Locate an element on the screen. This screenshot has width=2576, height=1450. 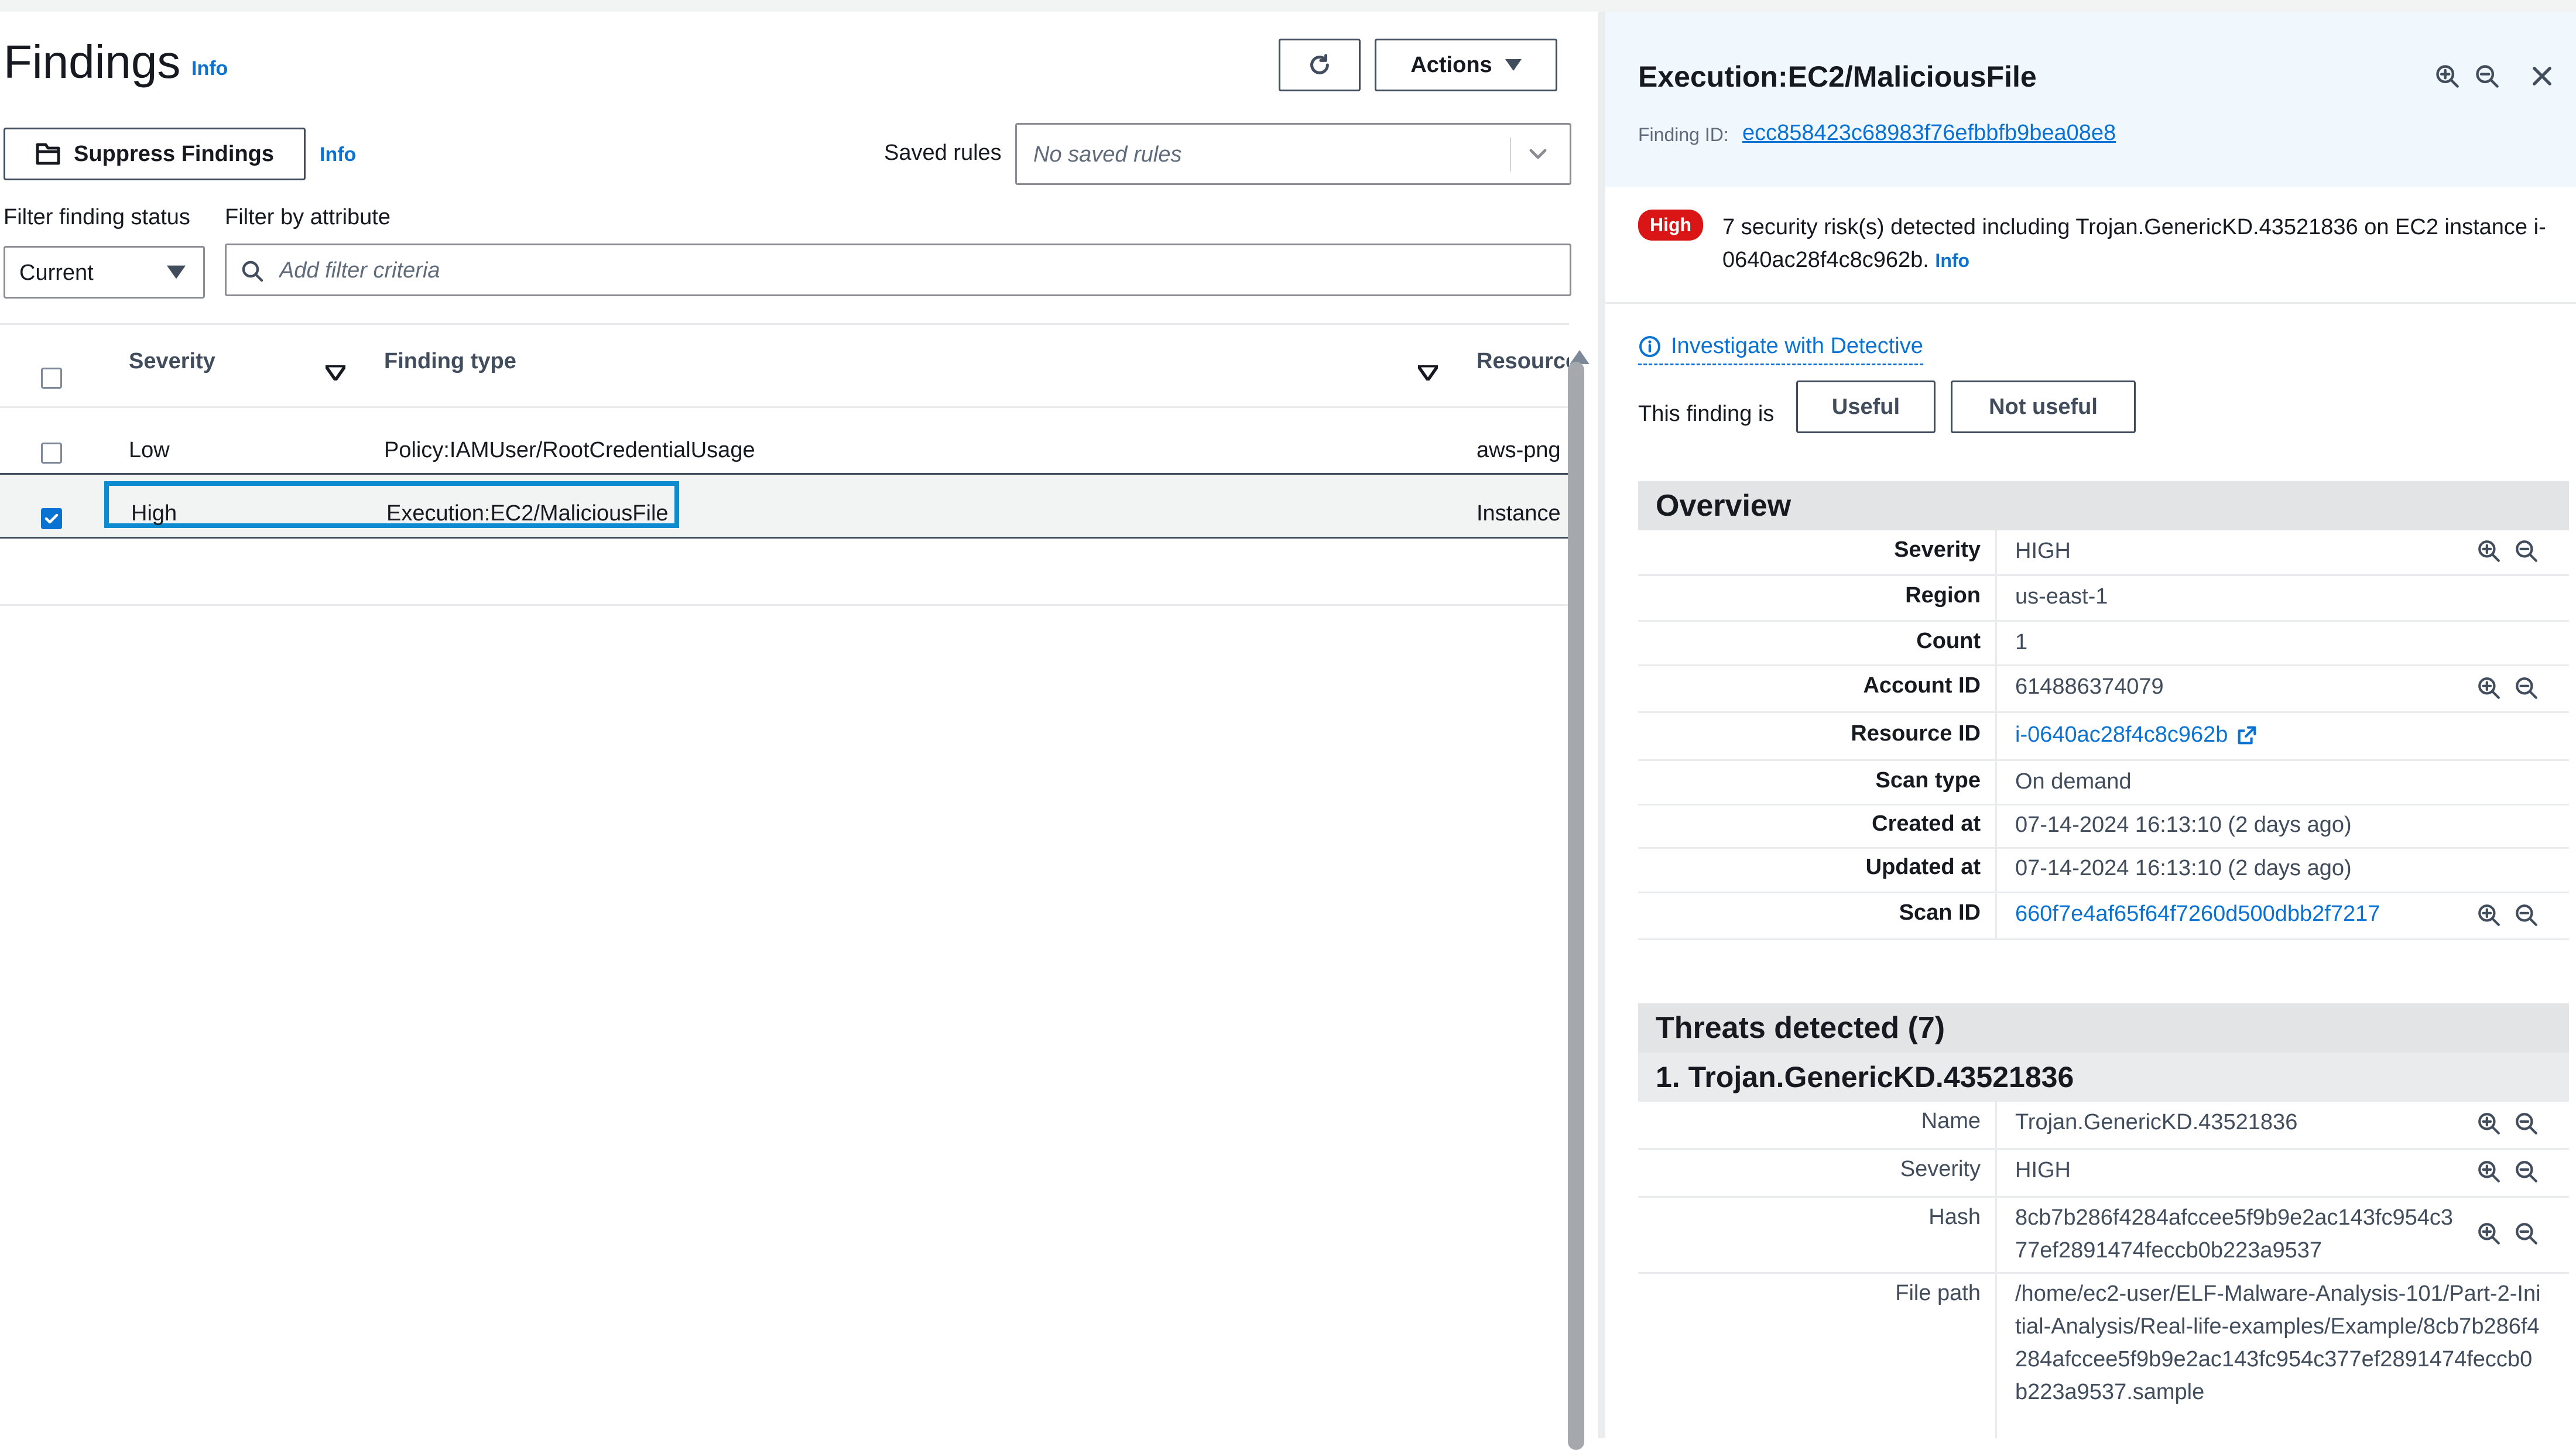
investigate-detective-link: Investigate with Detective is located at coordinates (1780, 349).